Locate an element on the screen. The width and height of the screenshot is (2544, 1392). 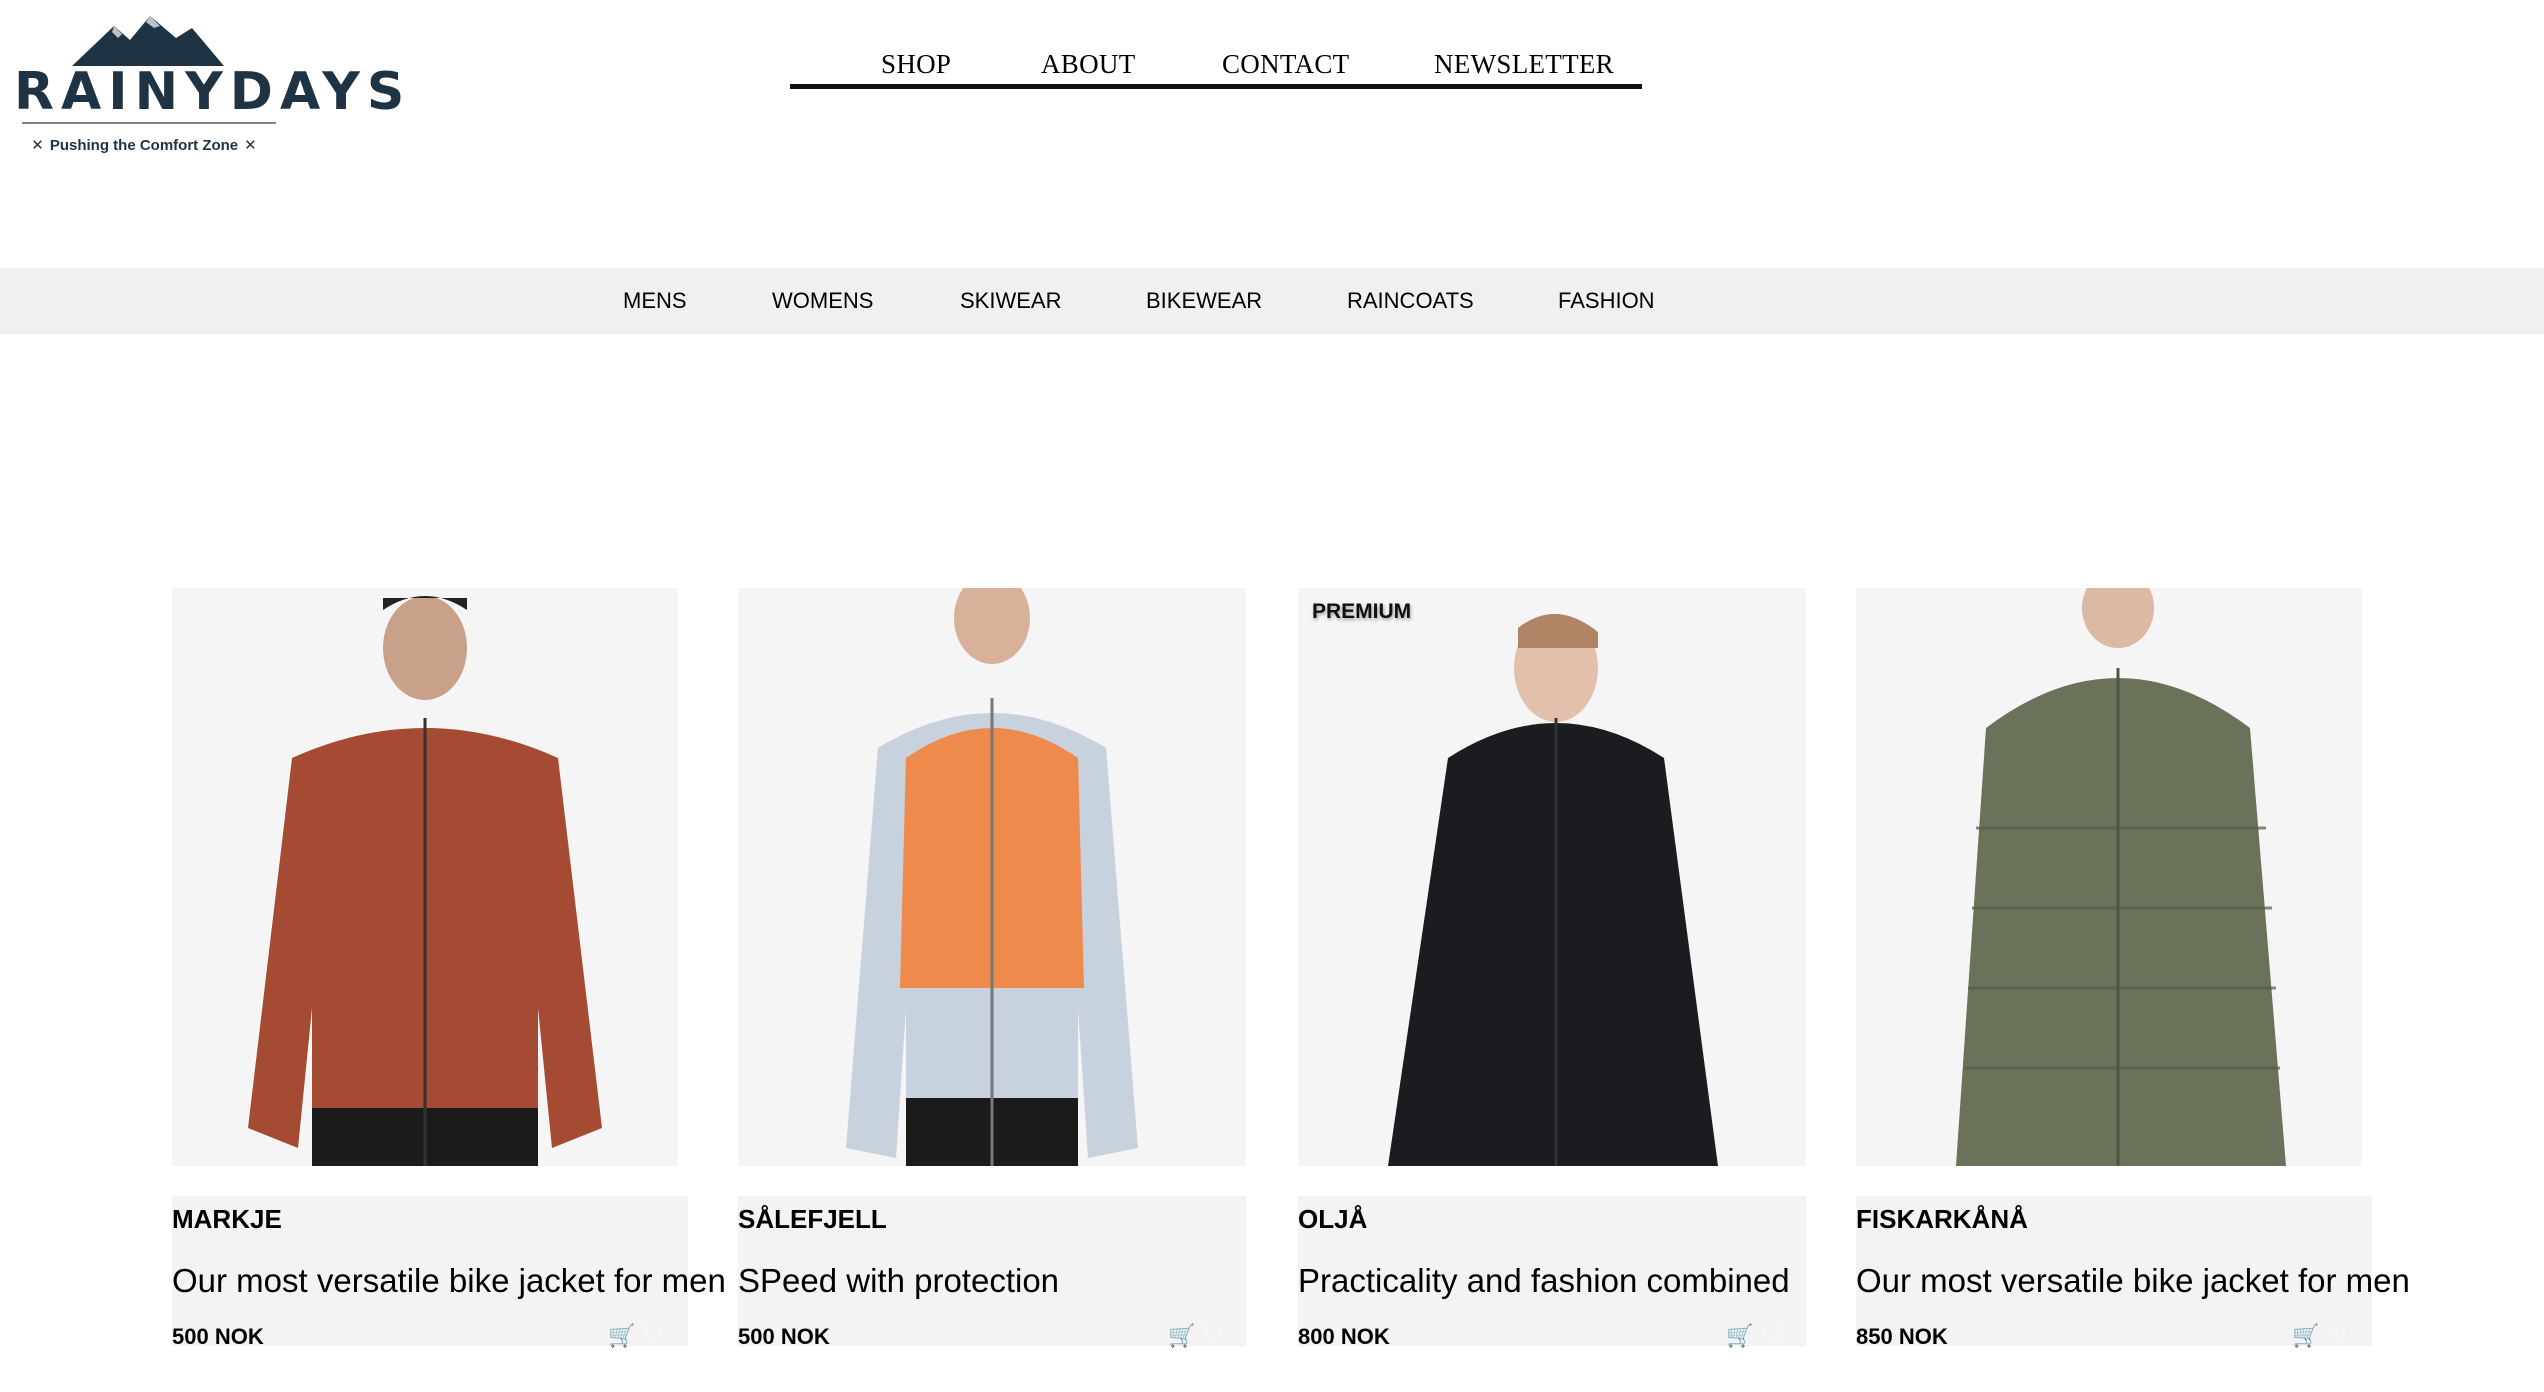
product-price: 850 NOK is located at coordinates (1902, 1336).